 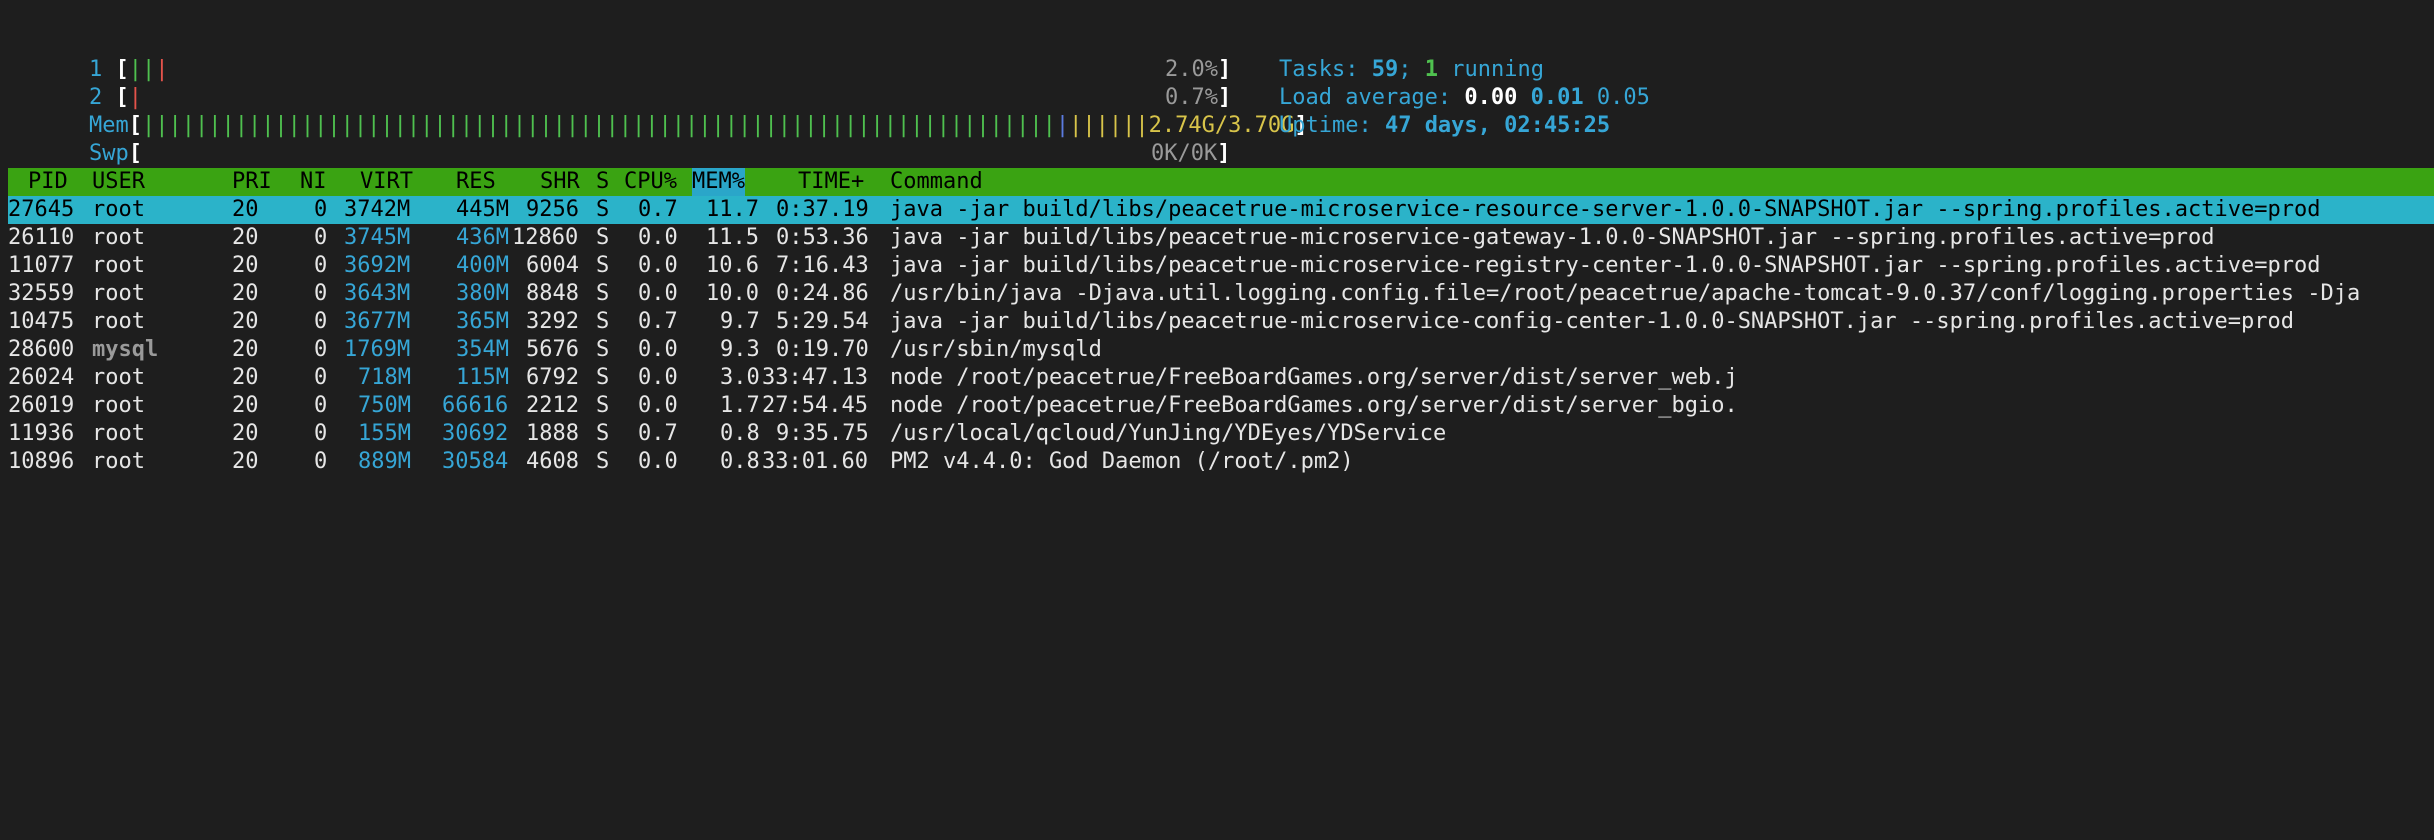 I want to click on mem: 0.8, so click(x=740, y=461).